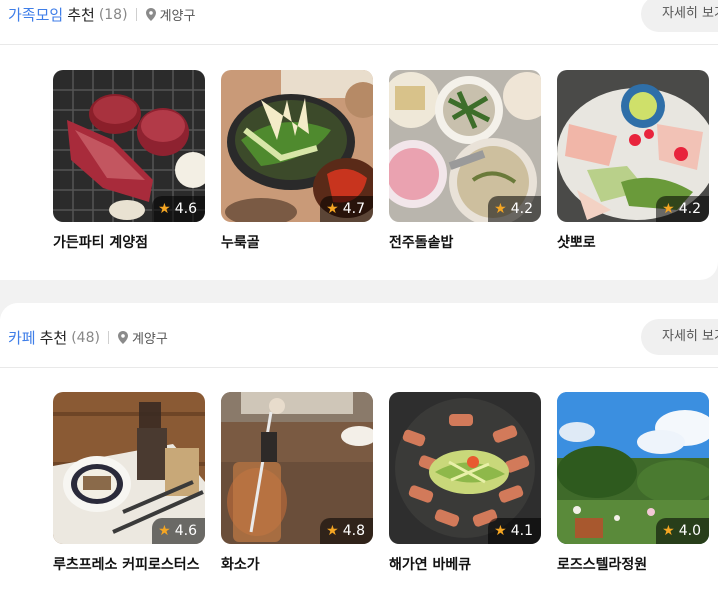 The width and height of the screenshot is (718, 593). Describe the element at coordinates (359, 335) in the screenshot. I see `section-header: 카페 추천 (48) 계양구 자세히 보기` at that location.